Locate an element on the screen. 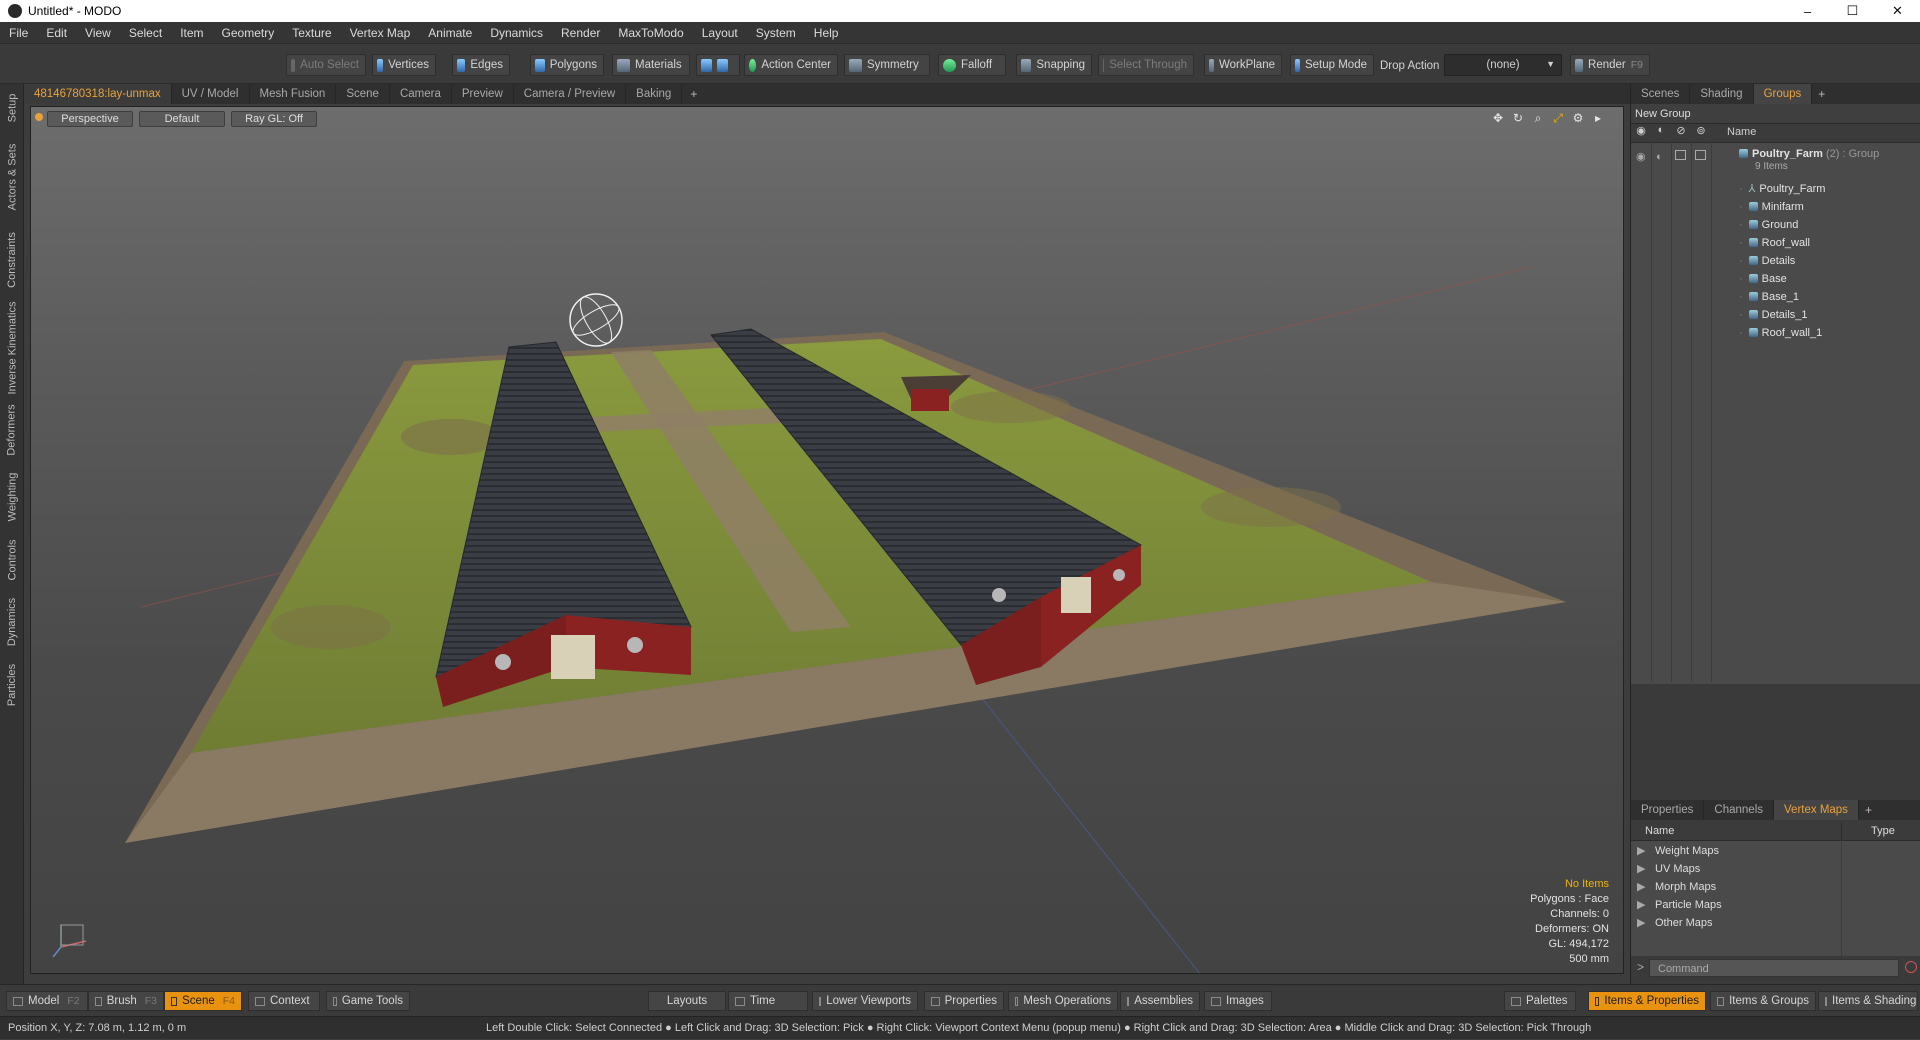 This screenshot has width=1920, height=1040. tab-constraints: Constraints is located at coordinates (12, 260).